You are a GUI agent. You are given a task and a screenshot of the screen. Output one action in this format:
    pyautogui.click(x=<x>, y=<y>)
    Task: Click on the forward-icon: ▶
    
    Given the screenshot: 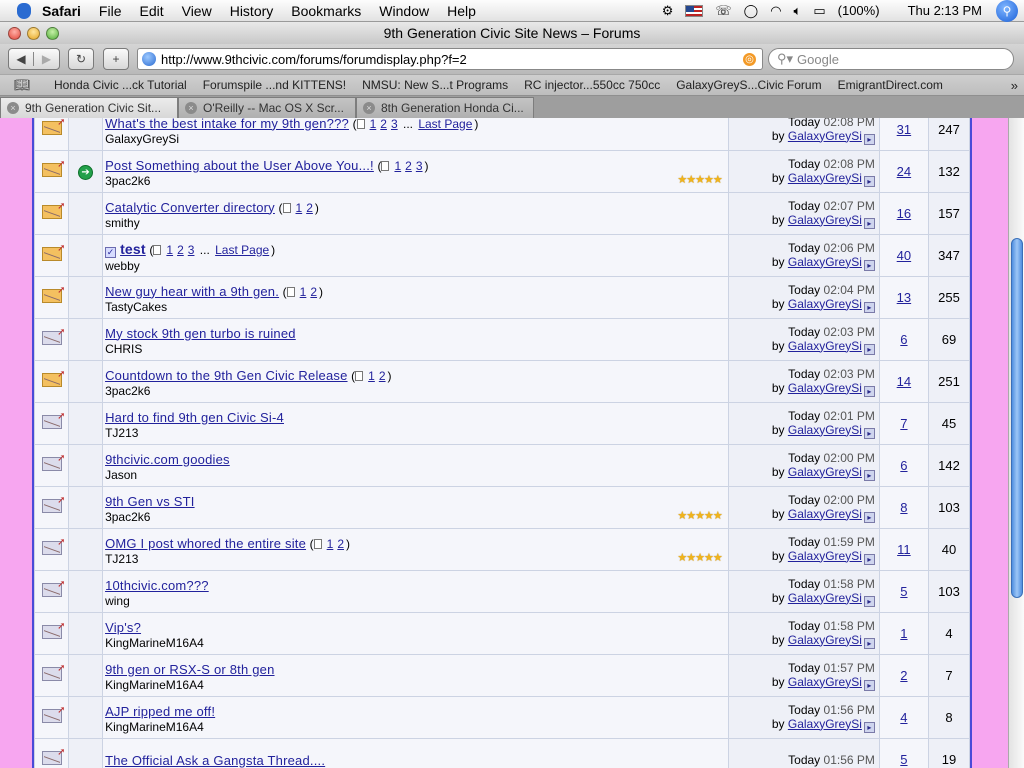 What is the action you would take?
    pyautogui.click(x=46, y=59)
    